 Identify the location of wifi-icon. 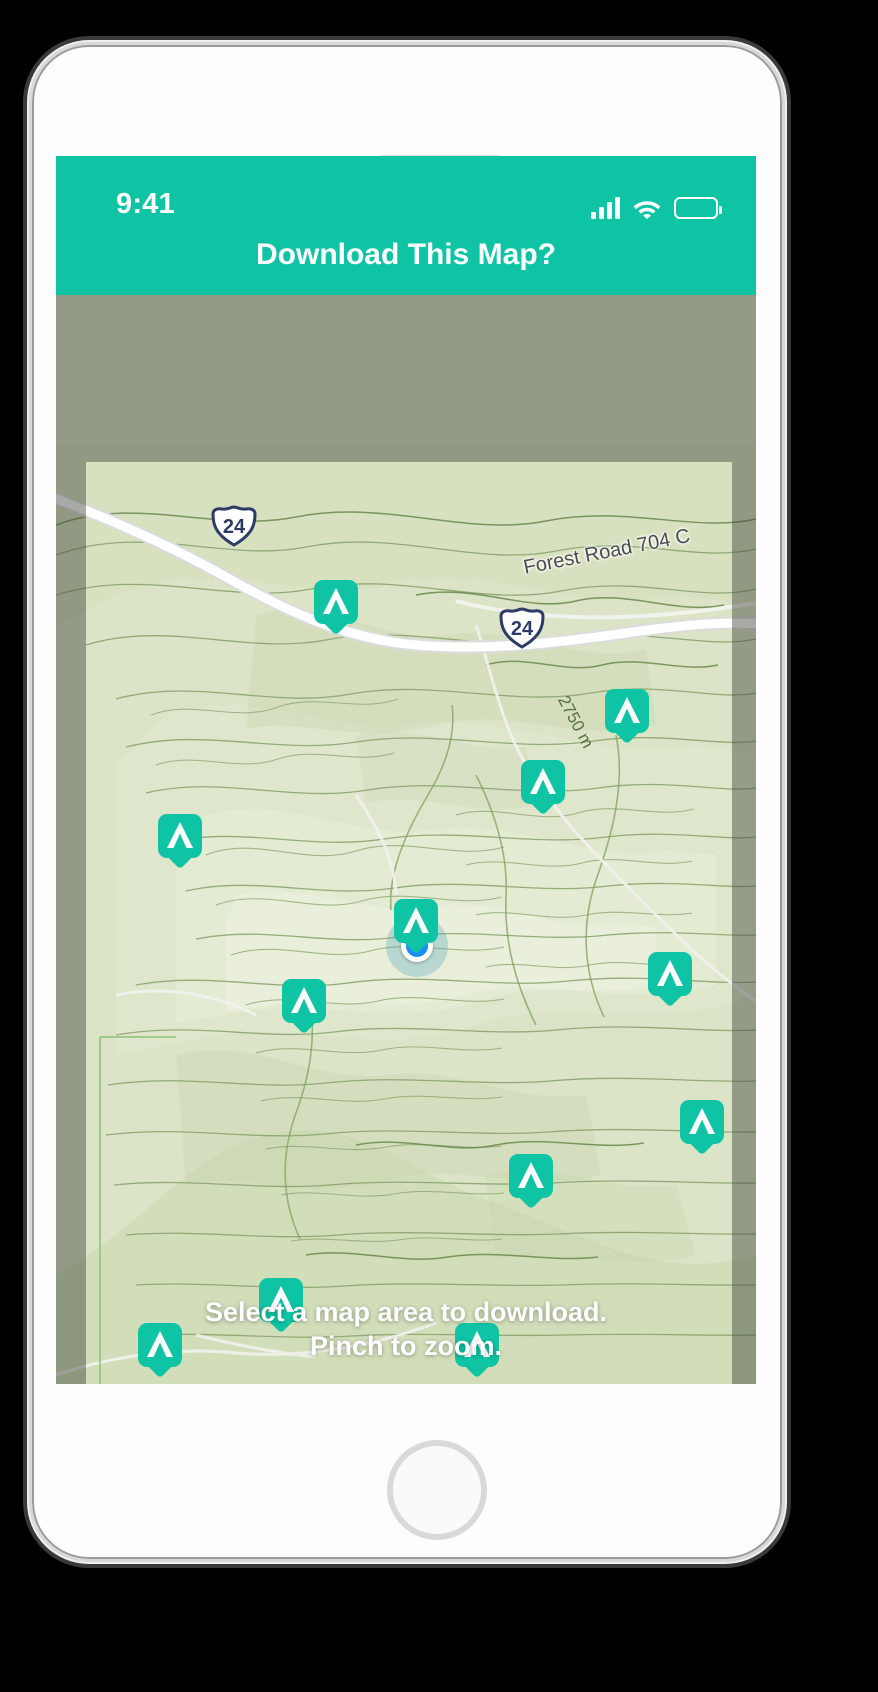
(647, 210).